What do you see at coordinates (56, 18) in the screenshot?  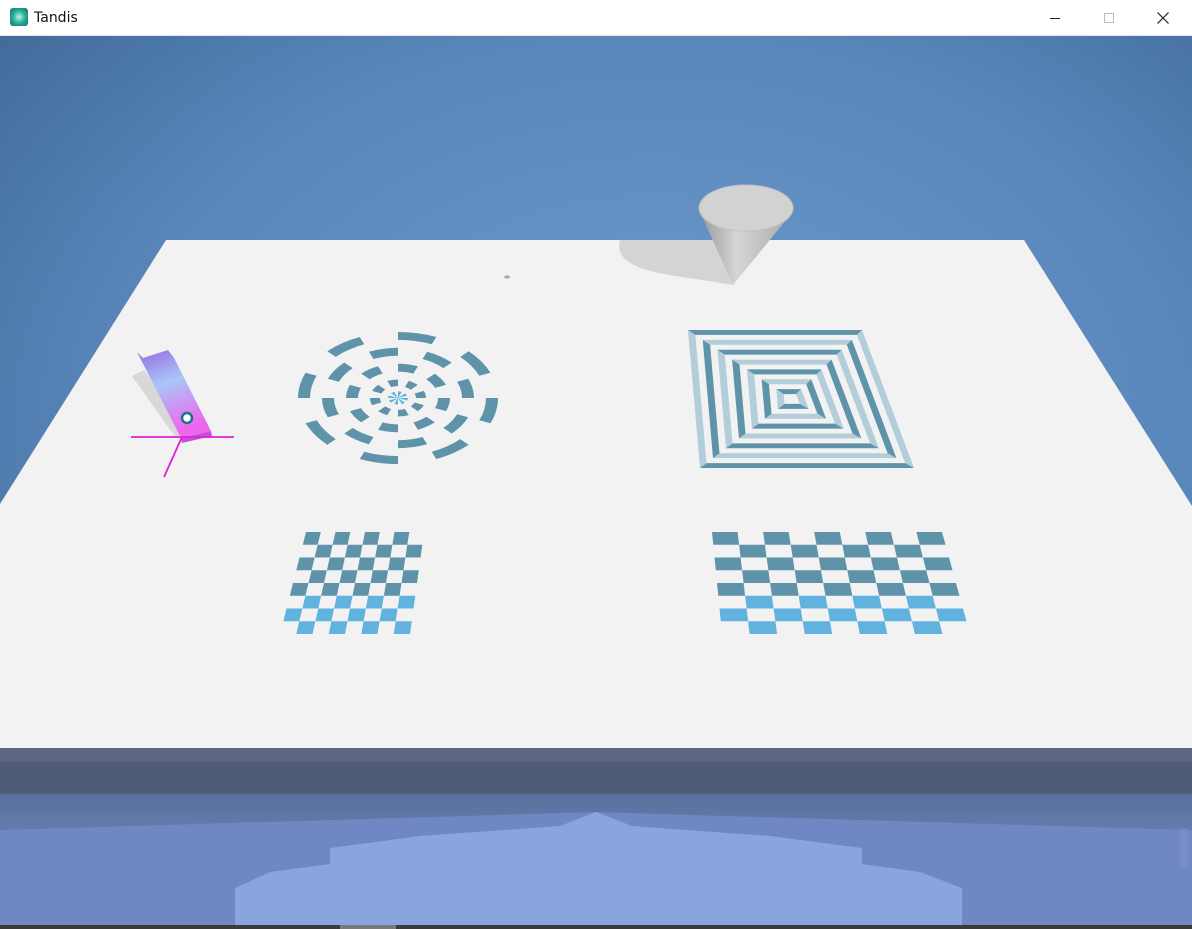 I see `window-title: Tandis` at bounding box center [56, 18].